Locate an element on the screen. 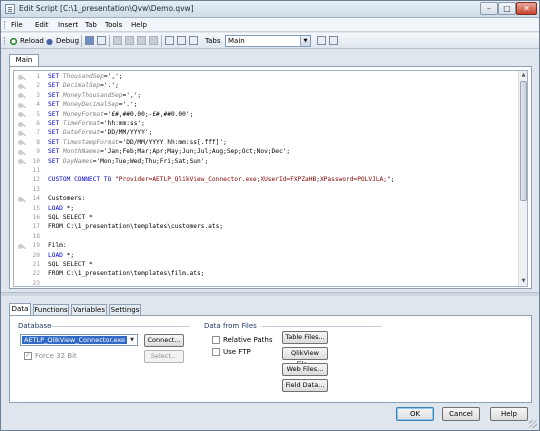 The height and width of the screenshot is (431, 540). scroll-down-icon: ▼ is located at coordinates (523, 281).